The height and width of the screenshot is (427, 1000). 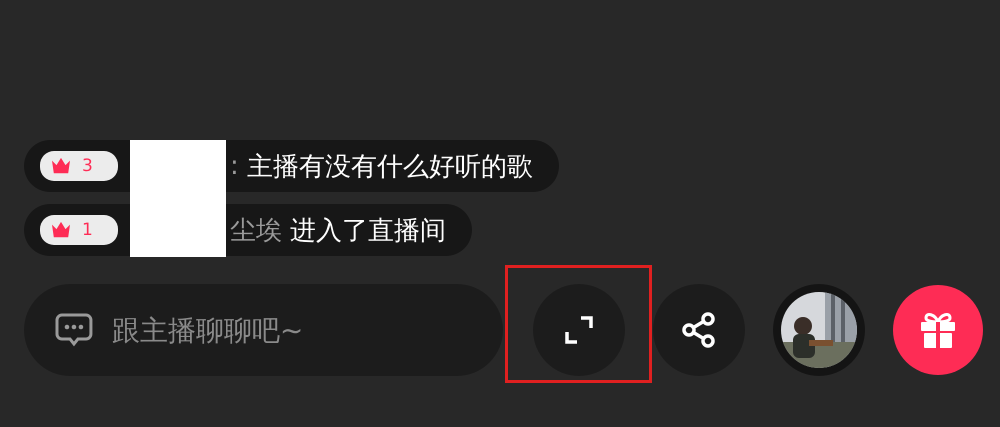 I want to click on level-badge: 1, so click(x=79, y=230).